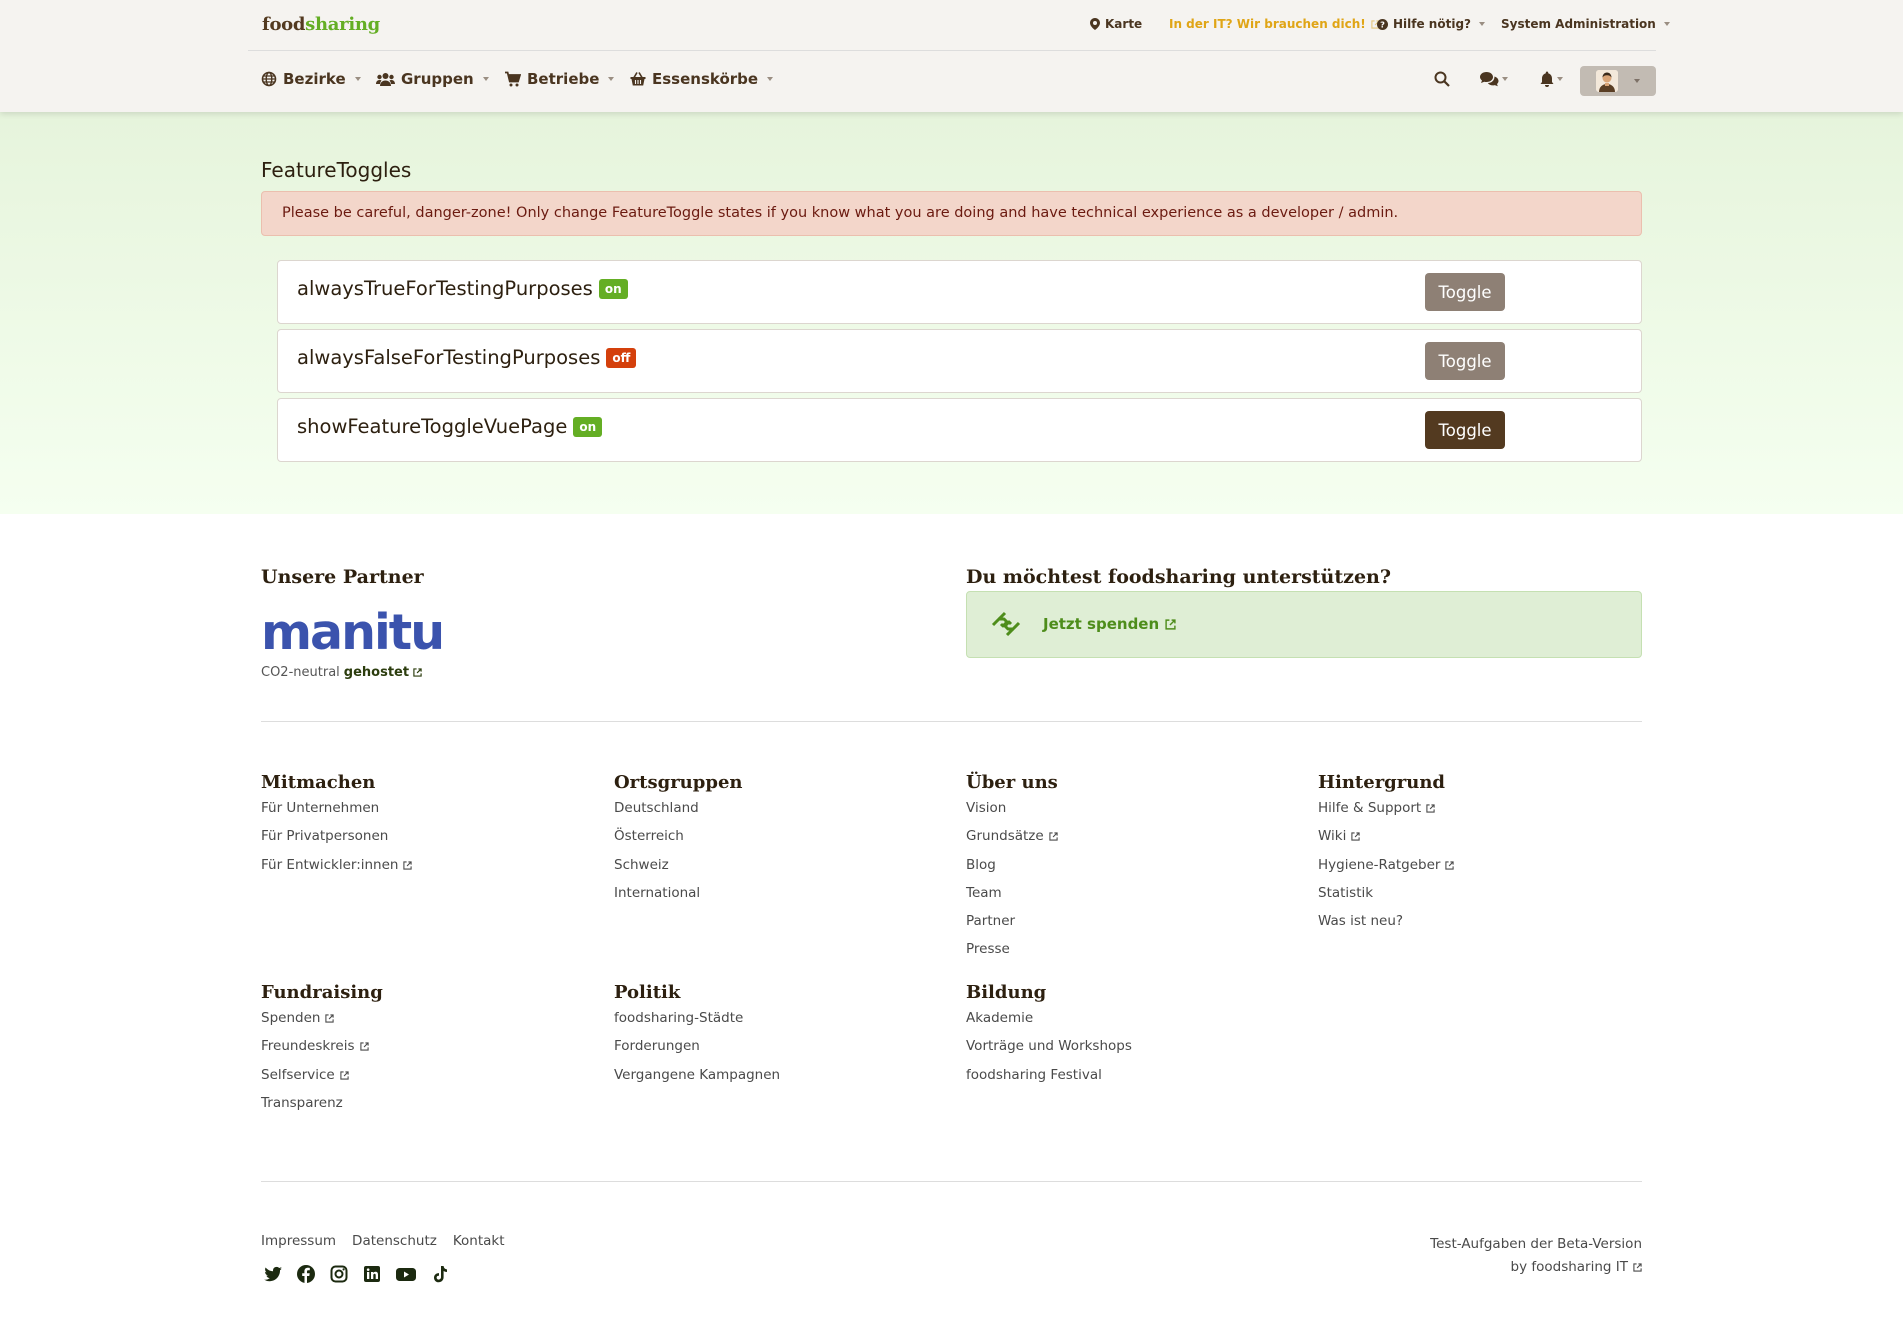 The width and height of the screenshot is (1903, 1344). Describe the element at coordinates (991, 921) in the screenshot. I see `footer-link-label: Partner` at that location.